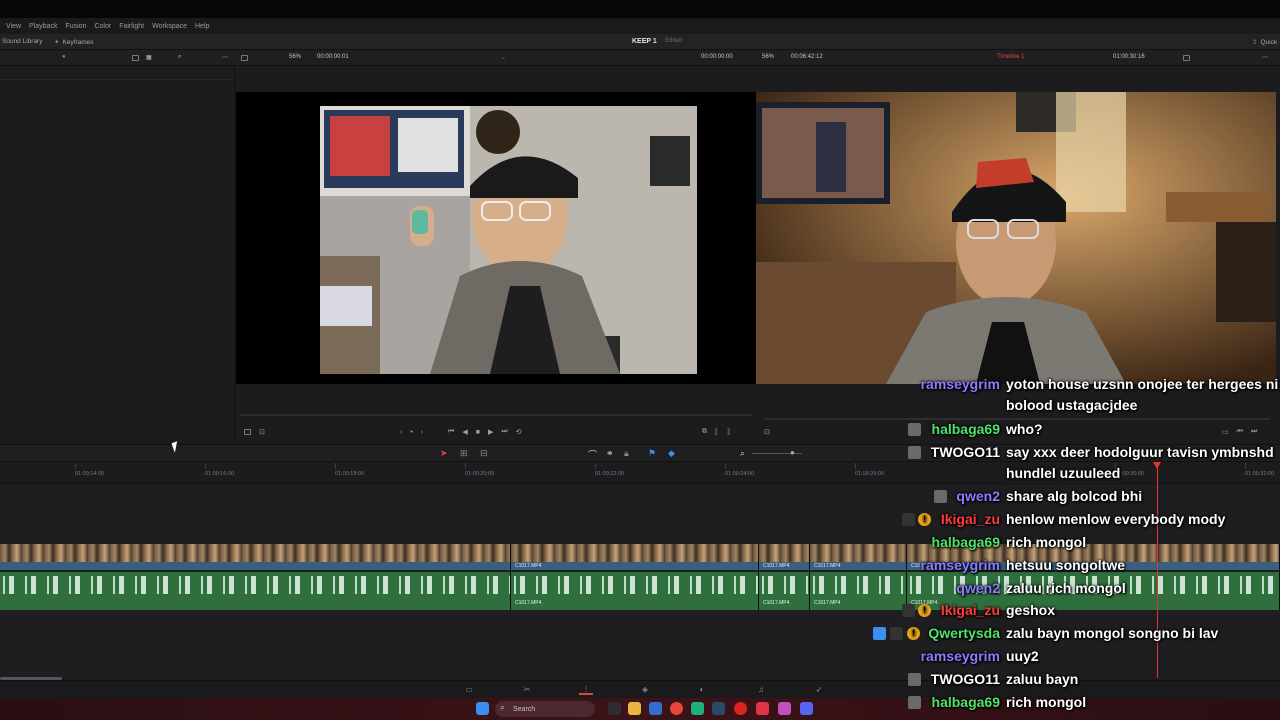 This screenshot has width=1280, height=720. Describe the element at coordinates (503, 57) in the screenshot. I see `chevron-down-icon: ⌄` at that location.